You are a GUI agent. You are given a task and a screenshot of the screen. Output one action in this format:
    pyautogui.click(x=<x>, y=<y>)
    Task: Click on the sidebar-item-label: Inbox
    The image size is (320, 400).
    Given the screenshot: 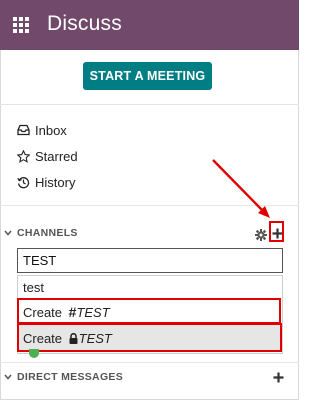 What is the action you would take?
    pyautogui.click(x=51, y=130)
    